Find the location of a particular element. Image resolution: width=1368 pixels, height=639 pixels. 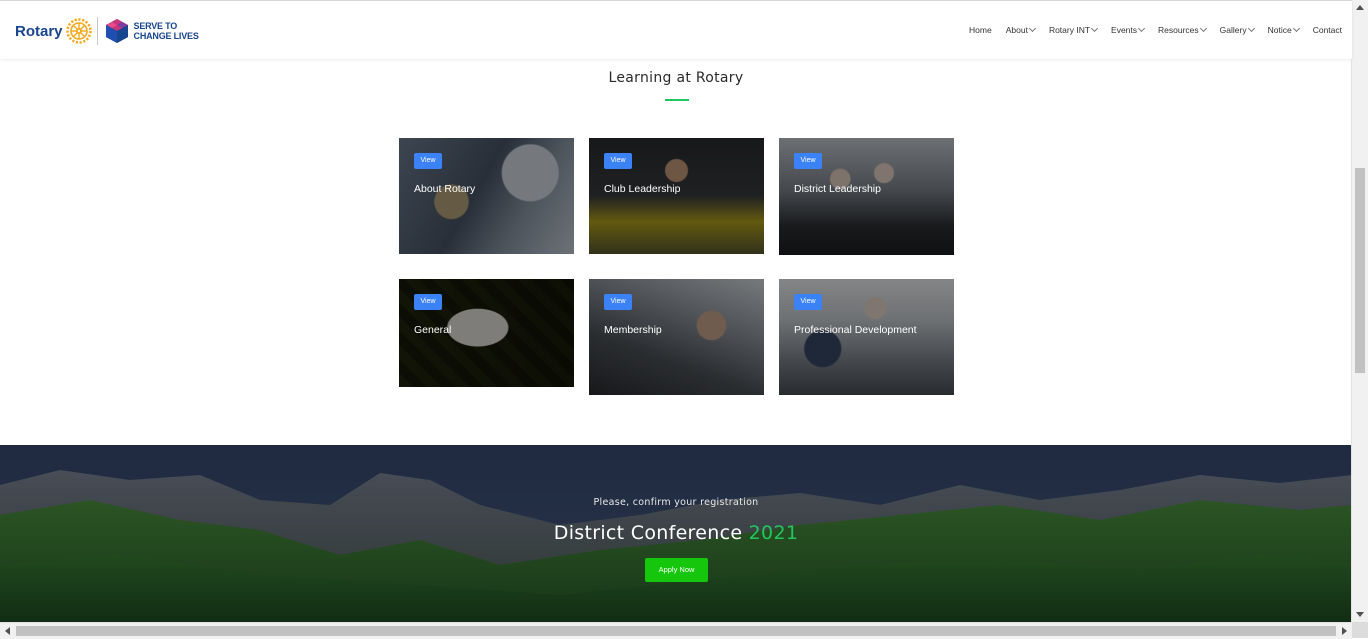

section-title: Learning at Rotary is located at coordinates (676, 78).